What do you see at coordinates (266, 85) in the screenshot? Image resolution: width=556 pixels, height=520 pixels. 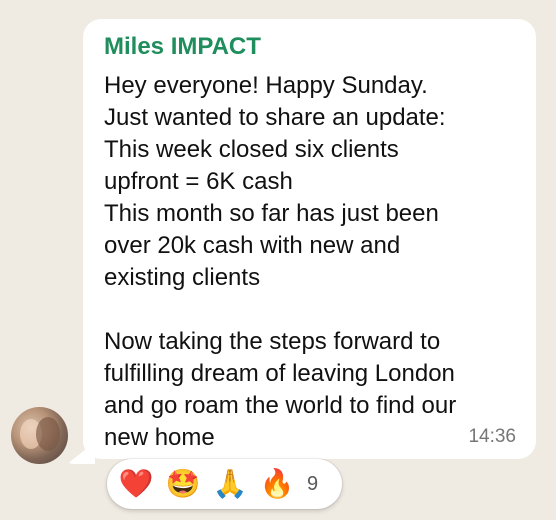 I see `message-line: Hey everyone! Happy Sunday.` at bounding box center [266, 85].